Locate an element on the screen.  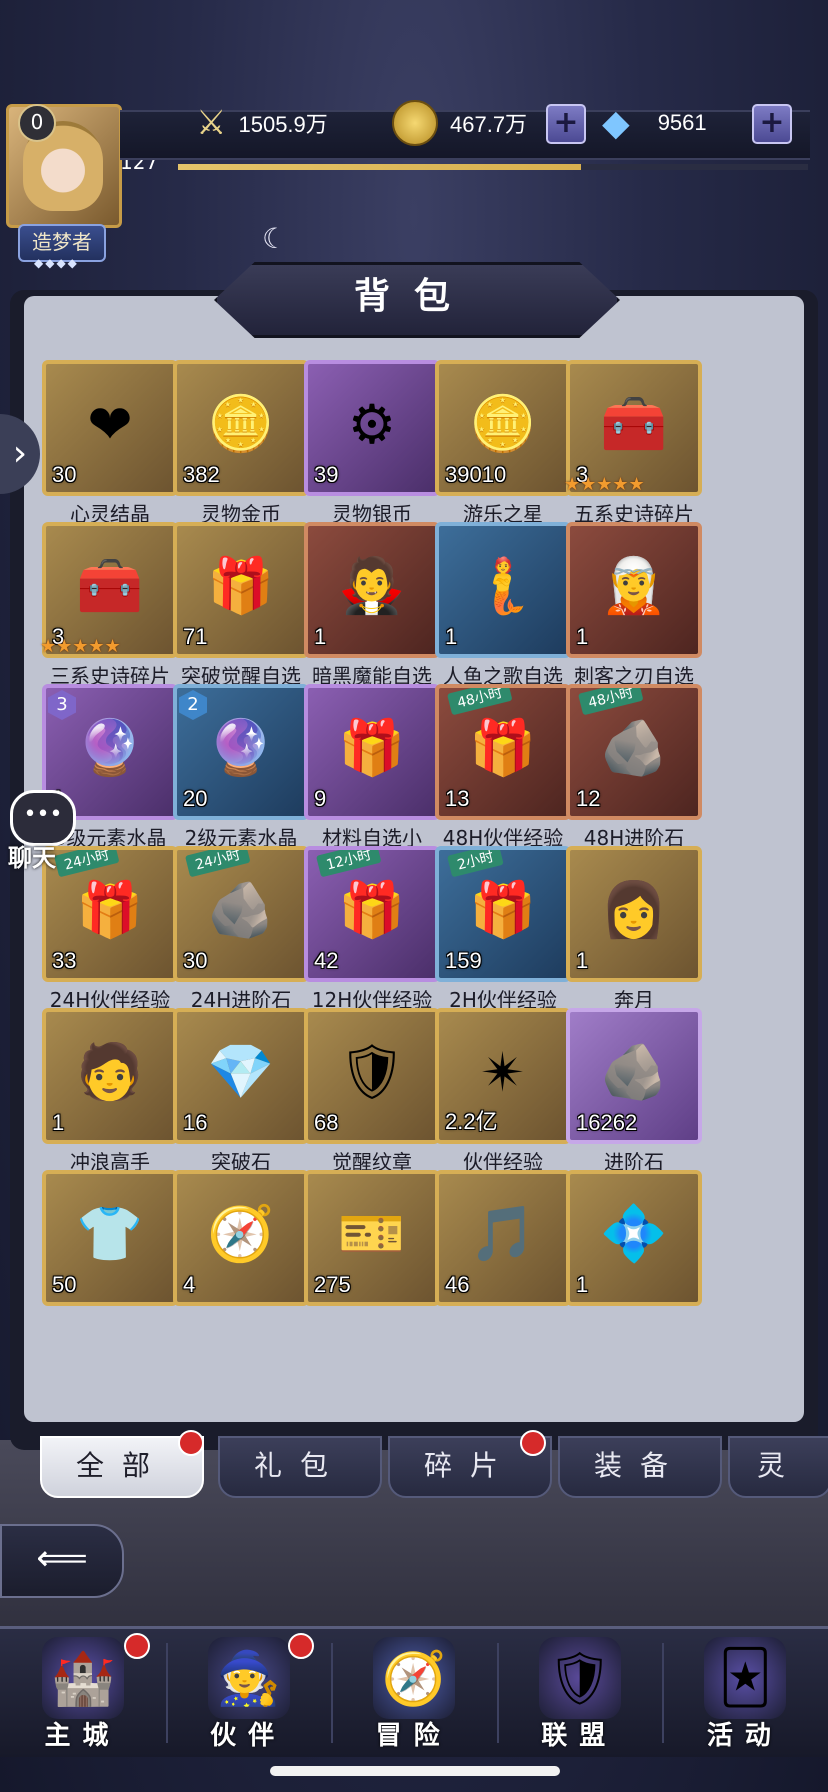
item-slot: 🎁 2小时 159 is located at coordinates (503, 914).